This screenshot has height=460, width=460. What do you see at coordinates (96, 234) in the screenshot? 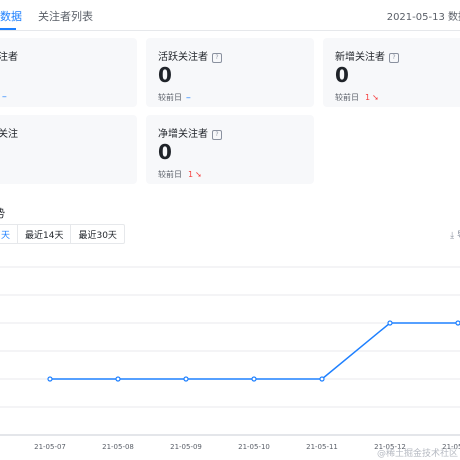
I see `range-30-days-button: 最近30天` at bounding box center [96, 234].